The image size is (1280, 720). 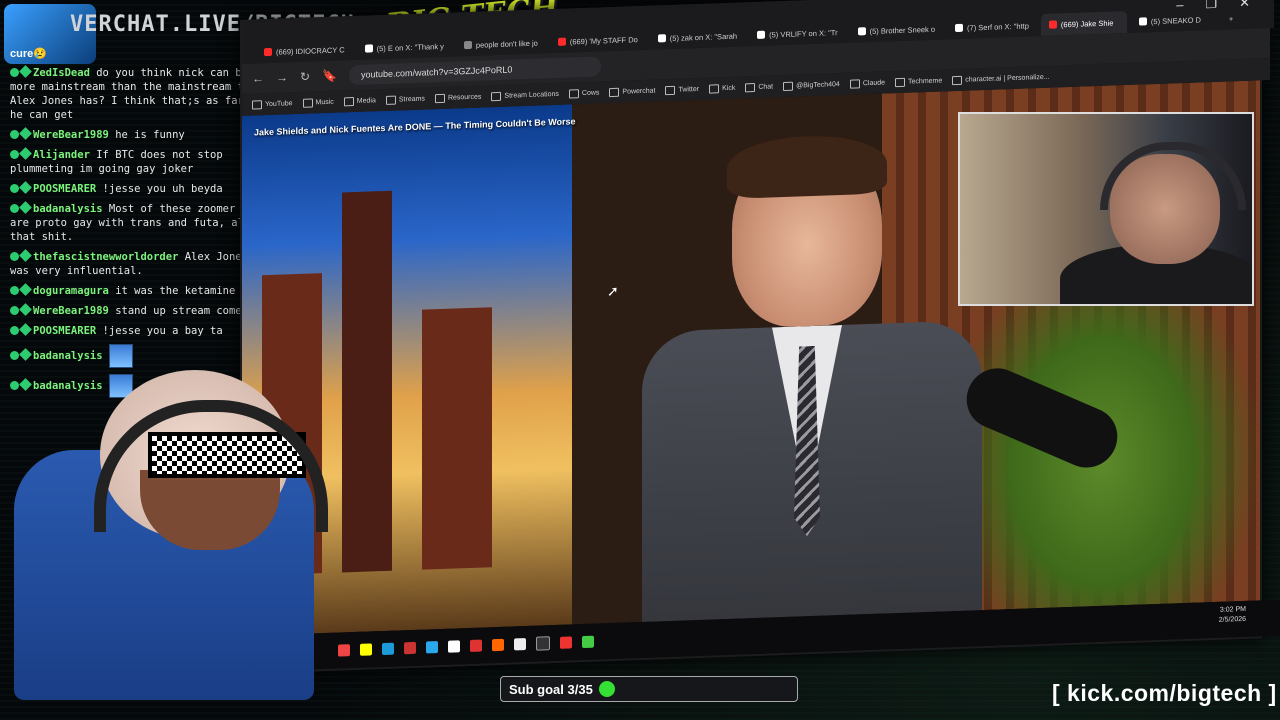 I want to click on sub-goal-indicator-icon, so click(x=606, y=689).